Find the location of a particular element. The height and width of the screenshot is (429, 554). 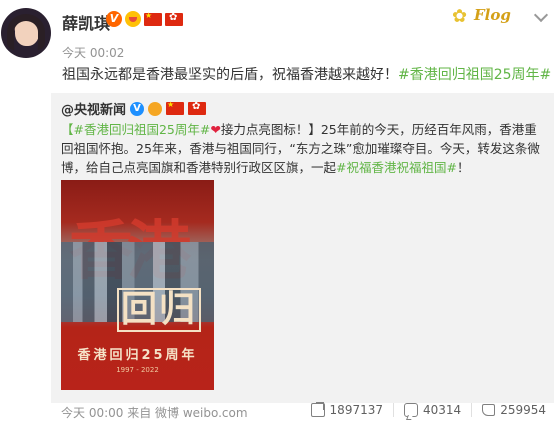

chevron-down-icon is located at coordinates (541, 15).